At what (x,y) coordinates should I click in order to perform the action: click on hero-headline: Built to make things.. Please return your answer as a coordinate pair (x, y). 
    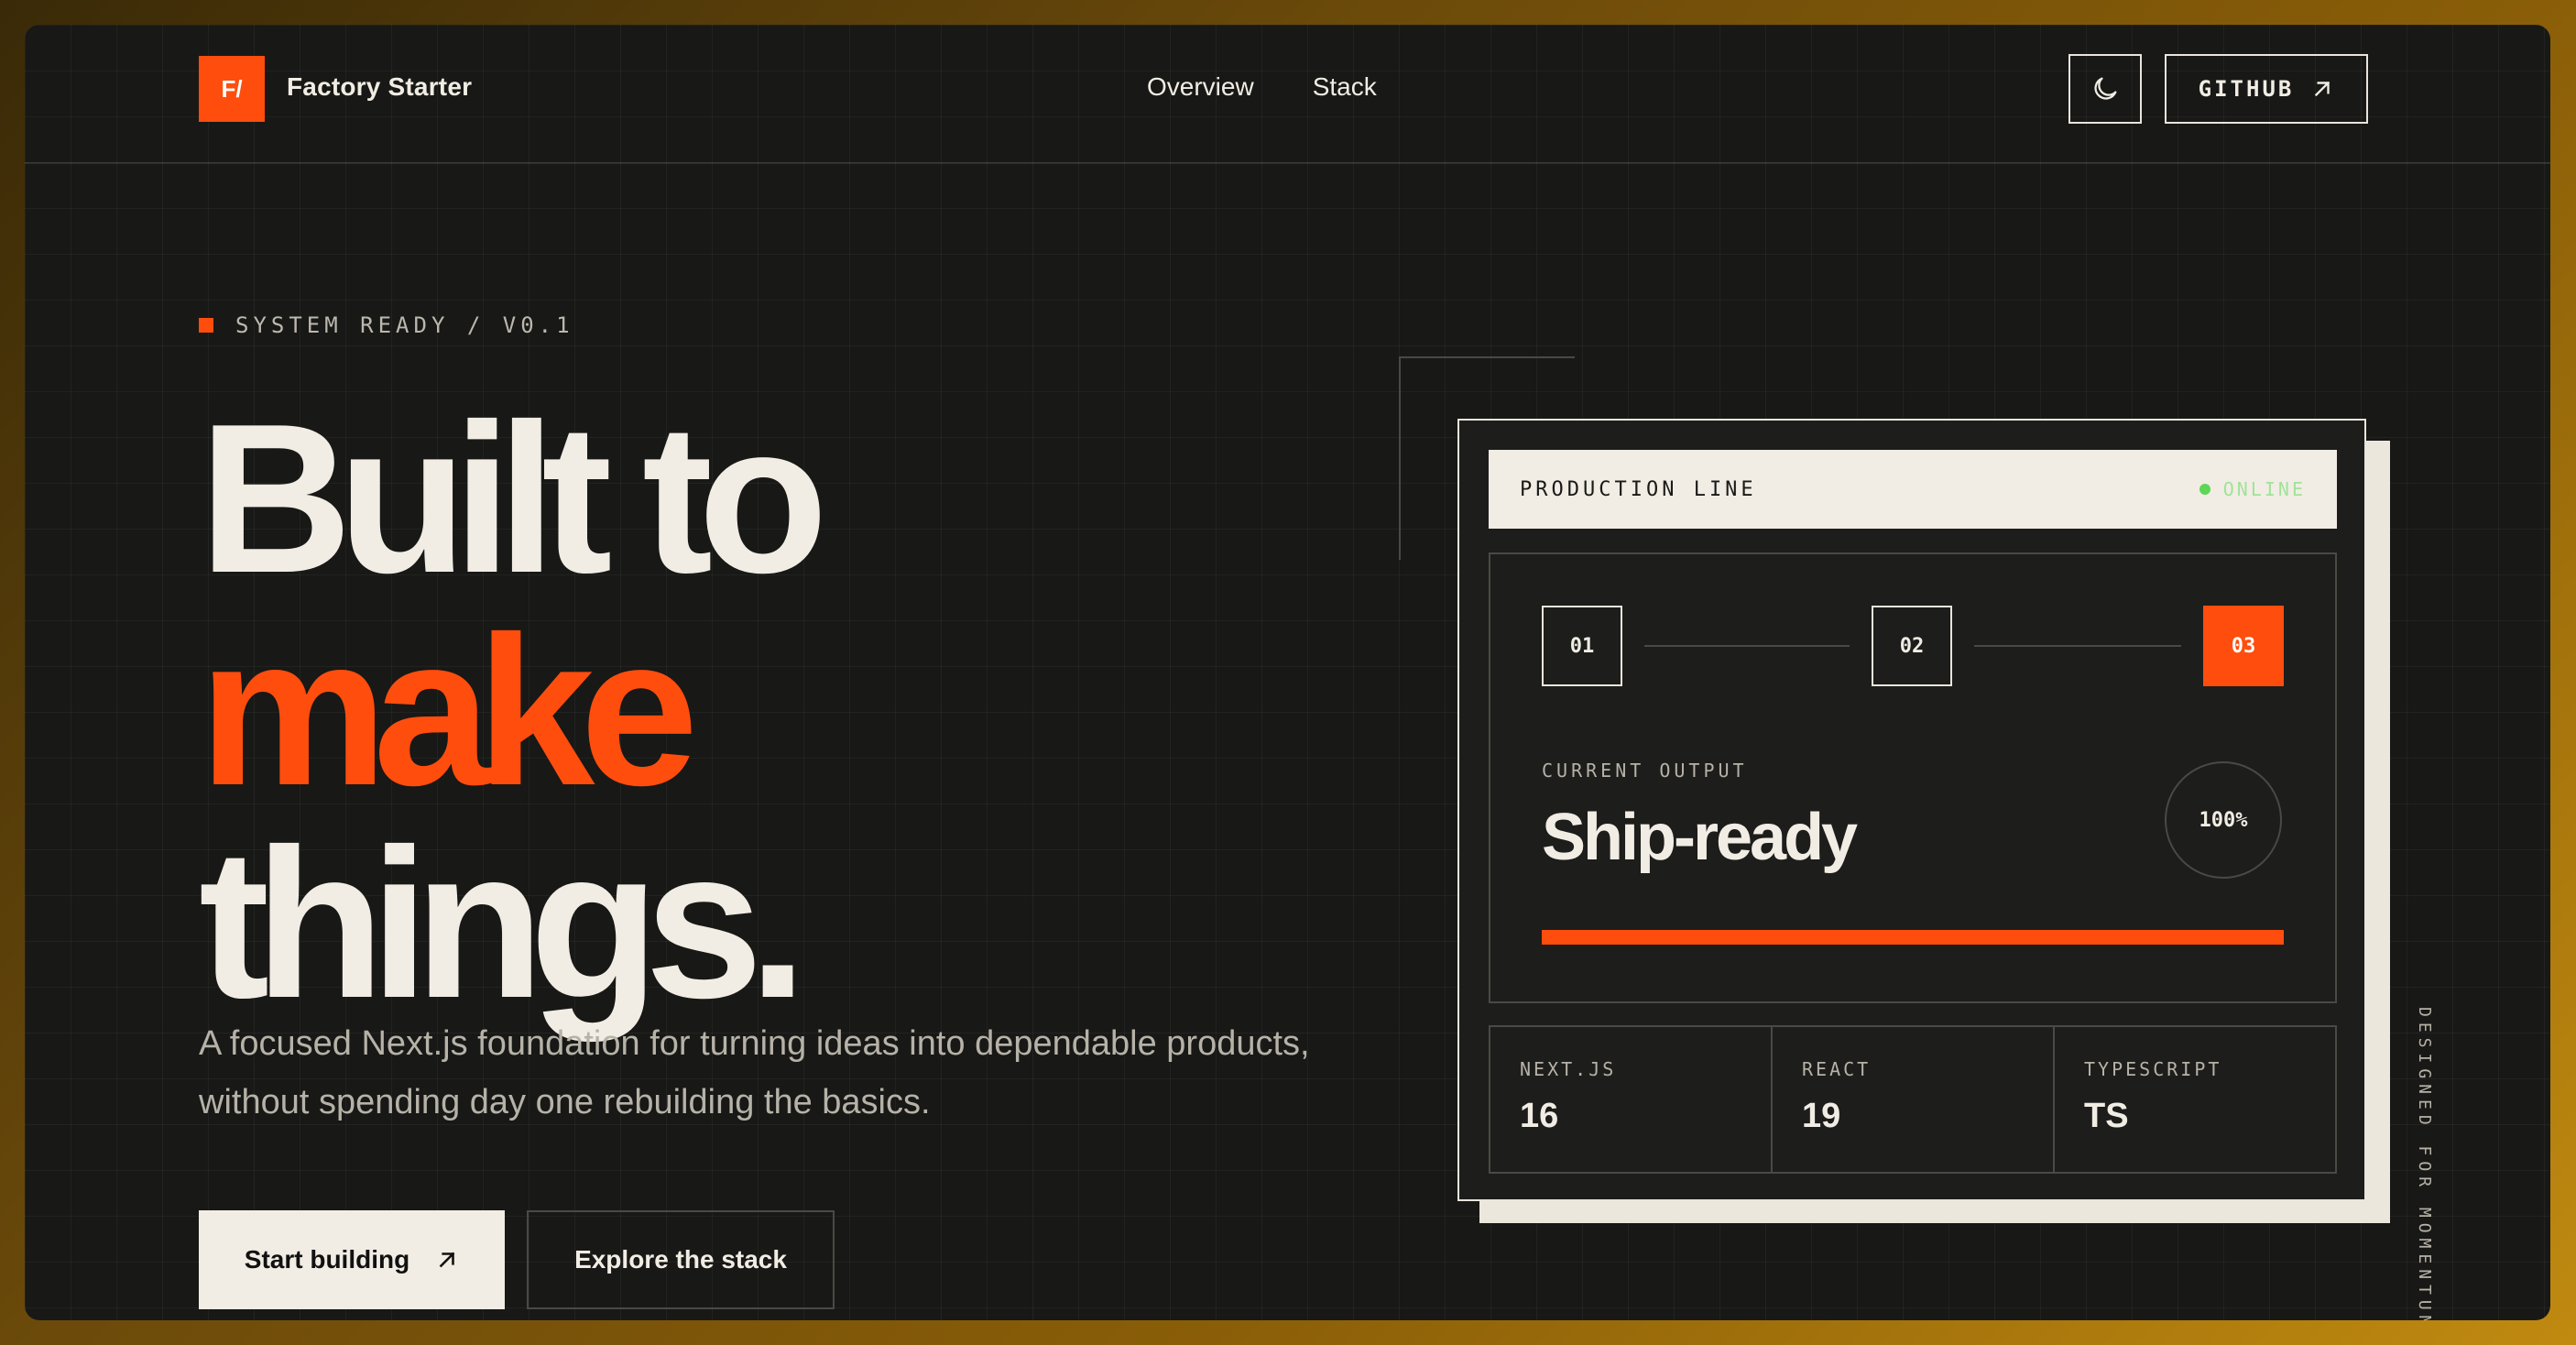
    Looking at the image, I should click on (514, 711).